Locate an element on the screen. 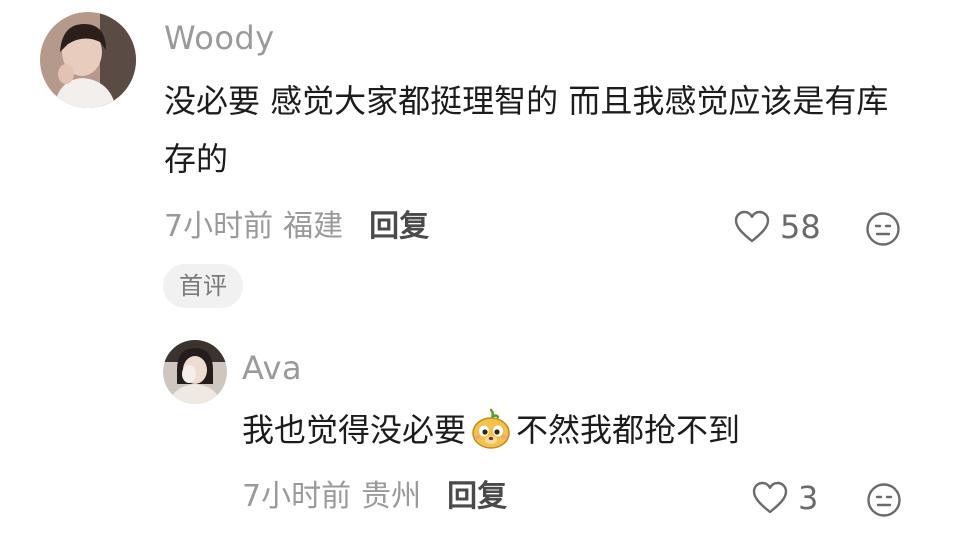 This screenshot has height=556, width=960. reply-meta: 7小时前 贵州 回复 is located at coordinates (374, 497).